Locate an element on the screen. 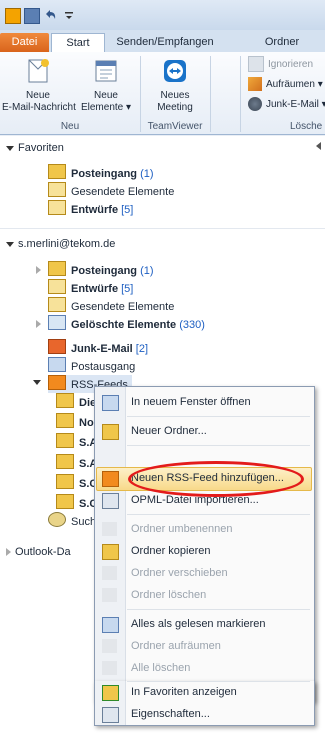  cleanup-button: Aufräumen ▾ is located at coordinates (285, 85).